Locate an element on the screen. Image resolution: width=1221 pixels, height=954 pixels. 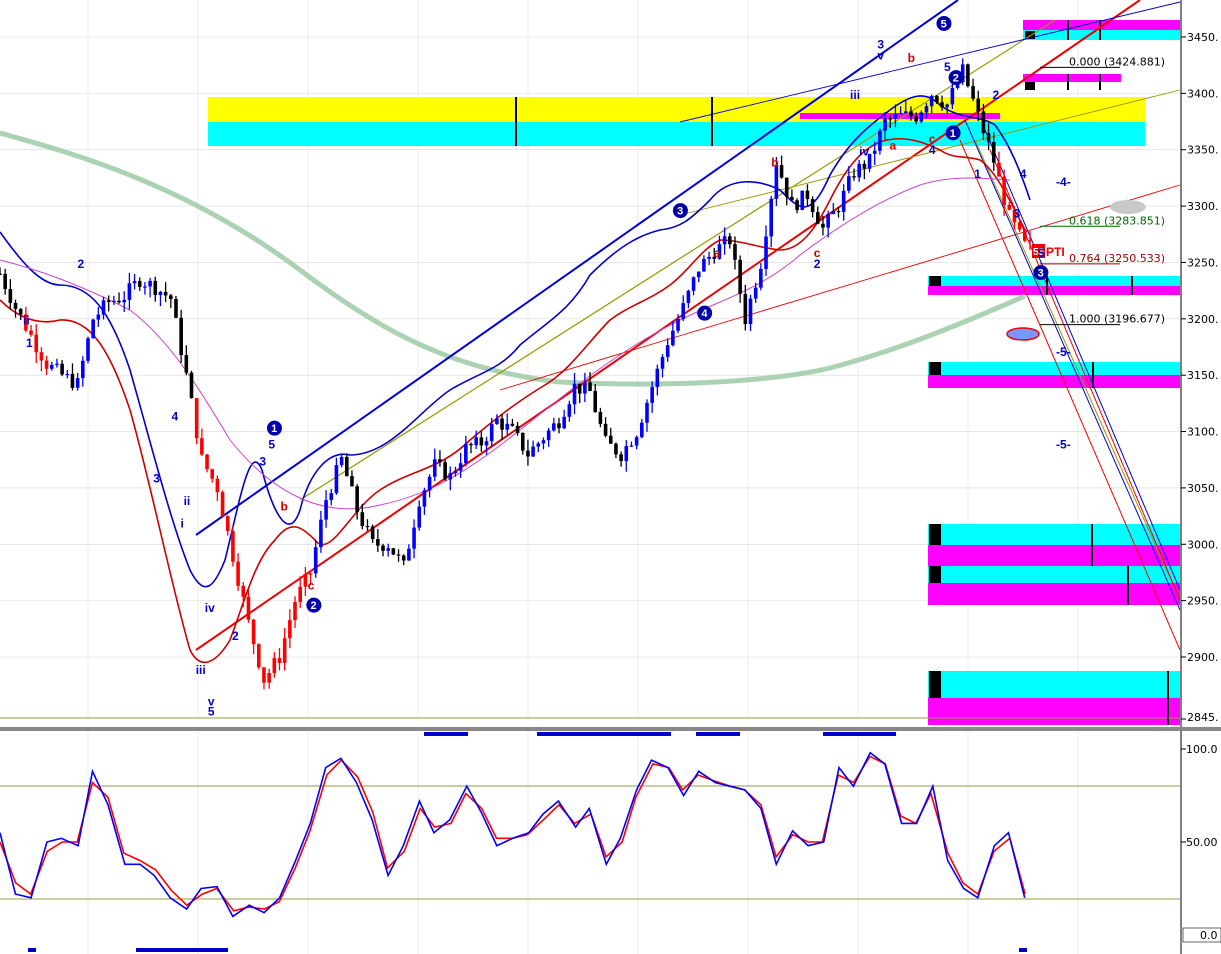
wave-label-circled: 3 is located at coordinates (1041, 274).